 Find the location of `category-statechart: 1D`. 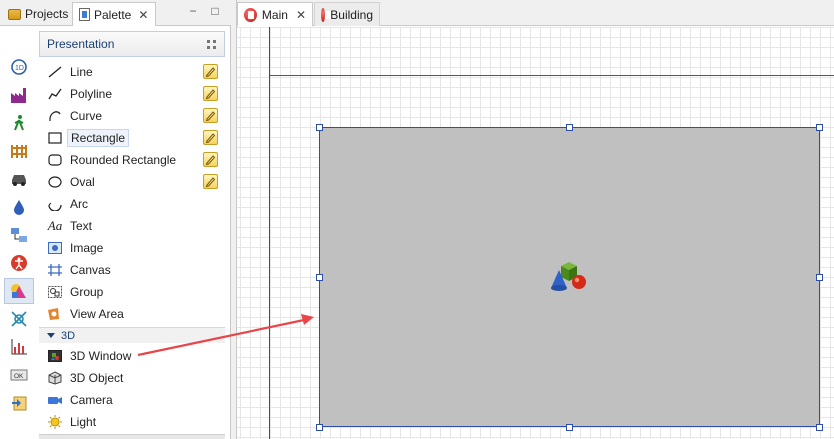

category-statechart: 1D is located at coordinates (19, 67).